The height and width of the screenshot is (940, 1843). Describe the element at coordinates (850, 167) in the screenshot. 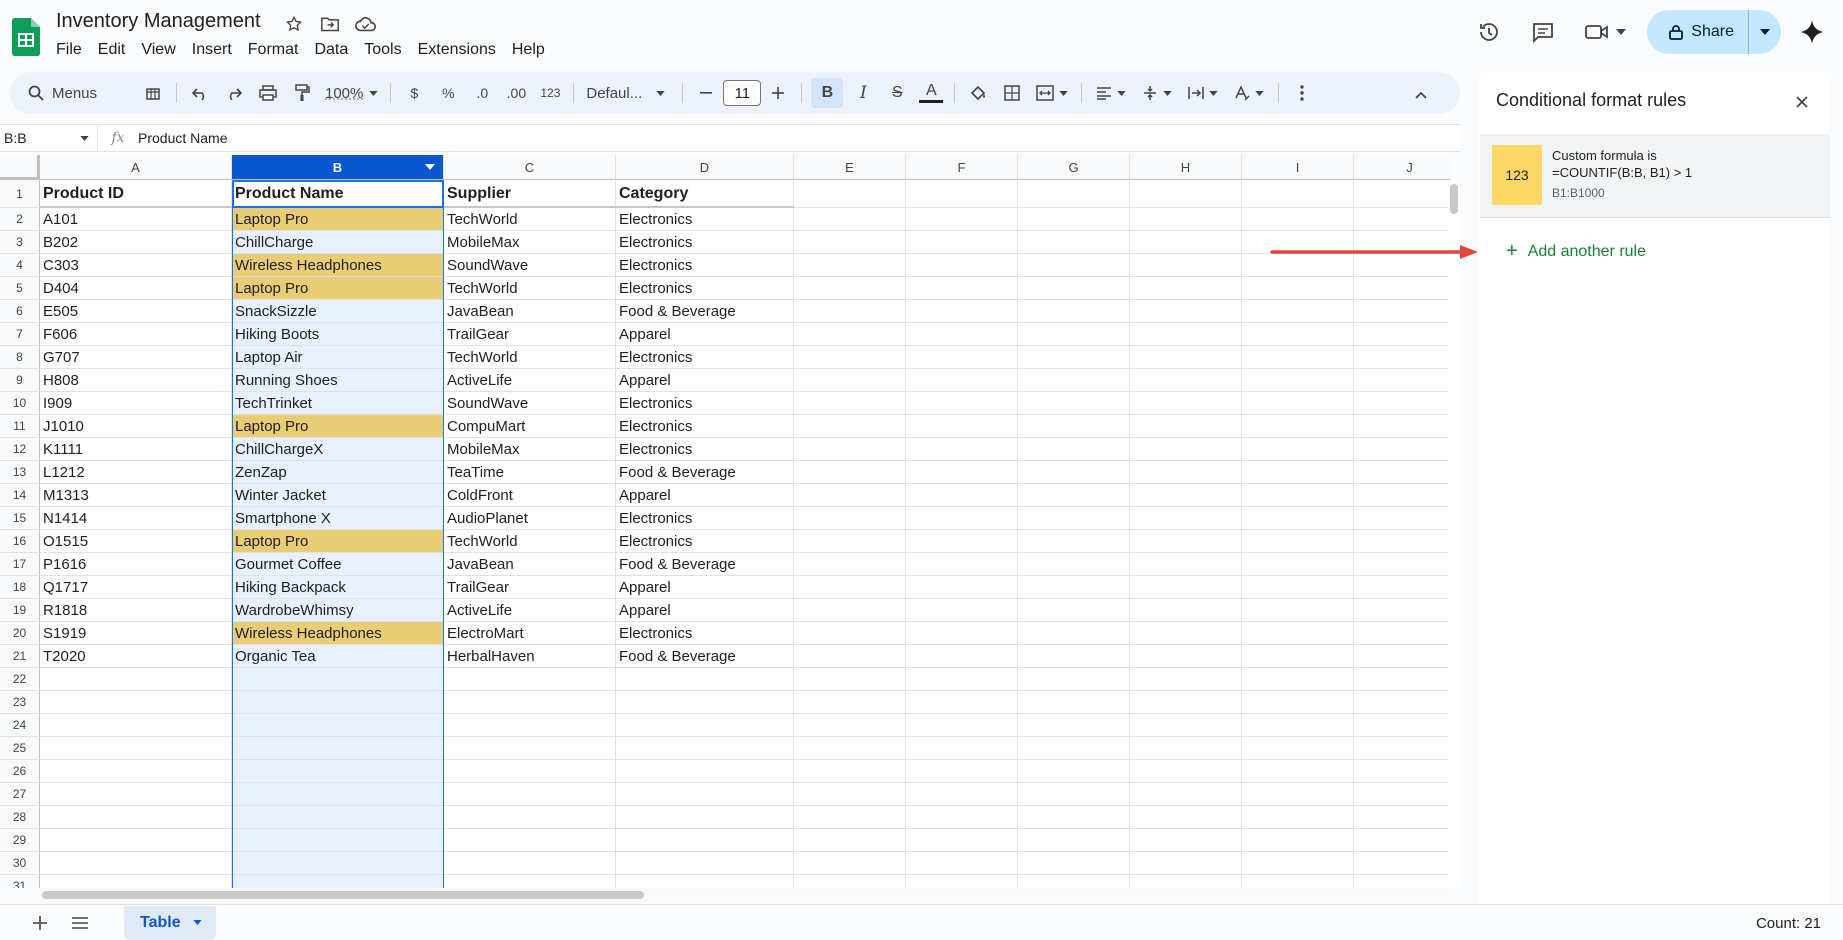

I see `column-header-e: E` at that location.